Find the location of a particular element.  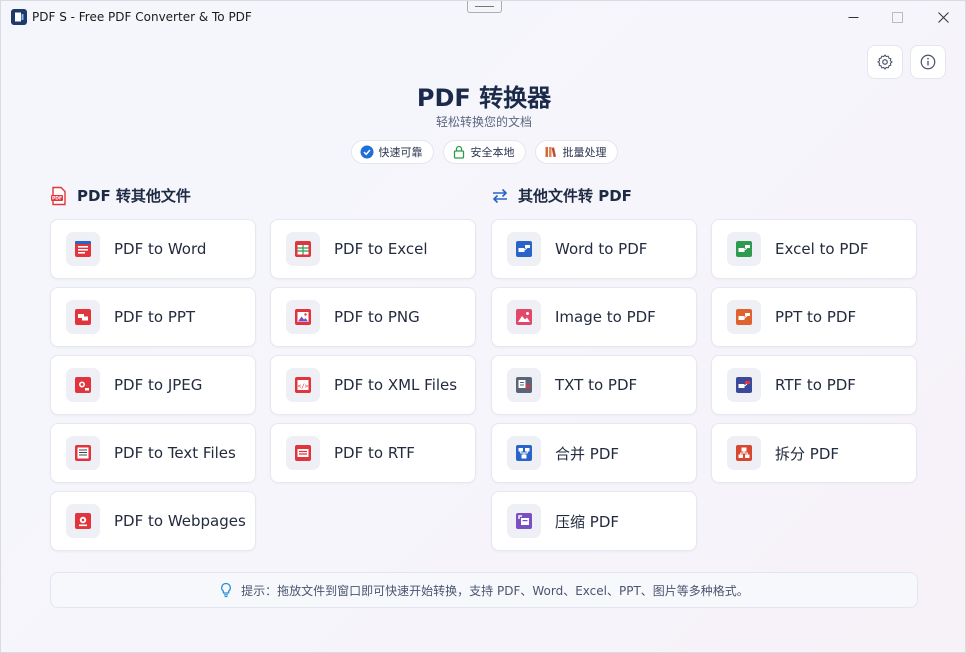

card-rtf-to-pdf: RTF to PDF is located at coordinates (814, 385).